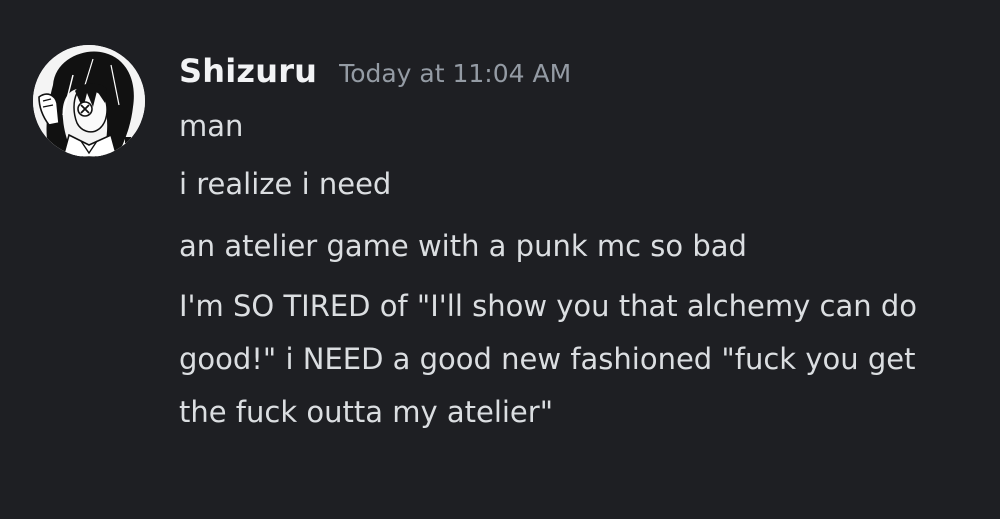  What do you see at coordinates (455, 73) in the screenshot?
I see `timestamp: Today at 11:04 AM` at bounding box center [455, 73].